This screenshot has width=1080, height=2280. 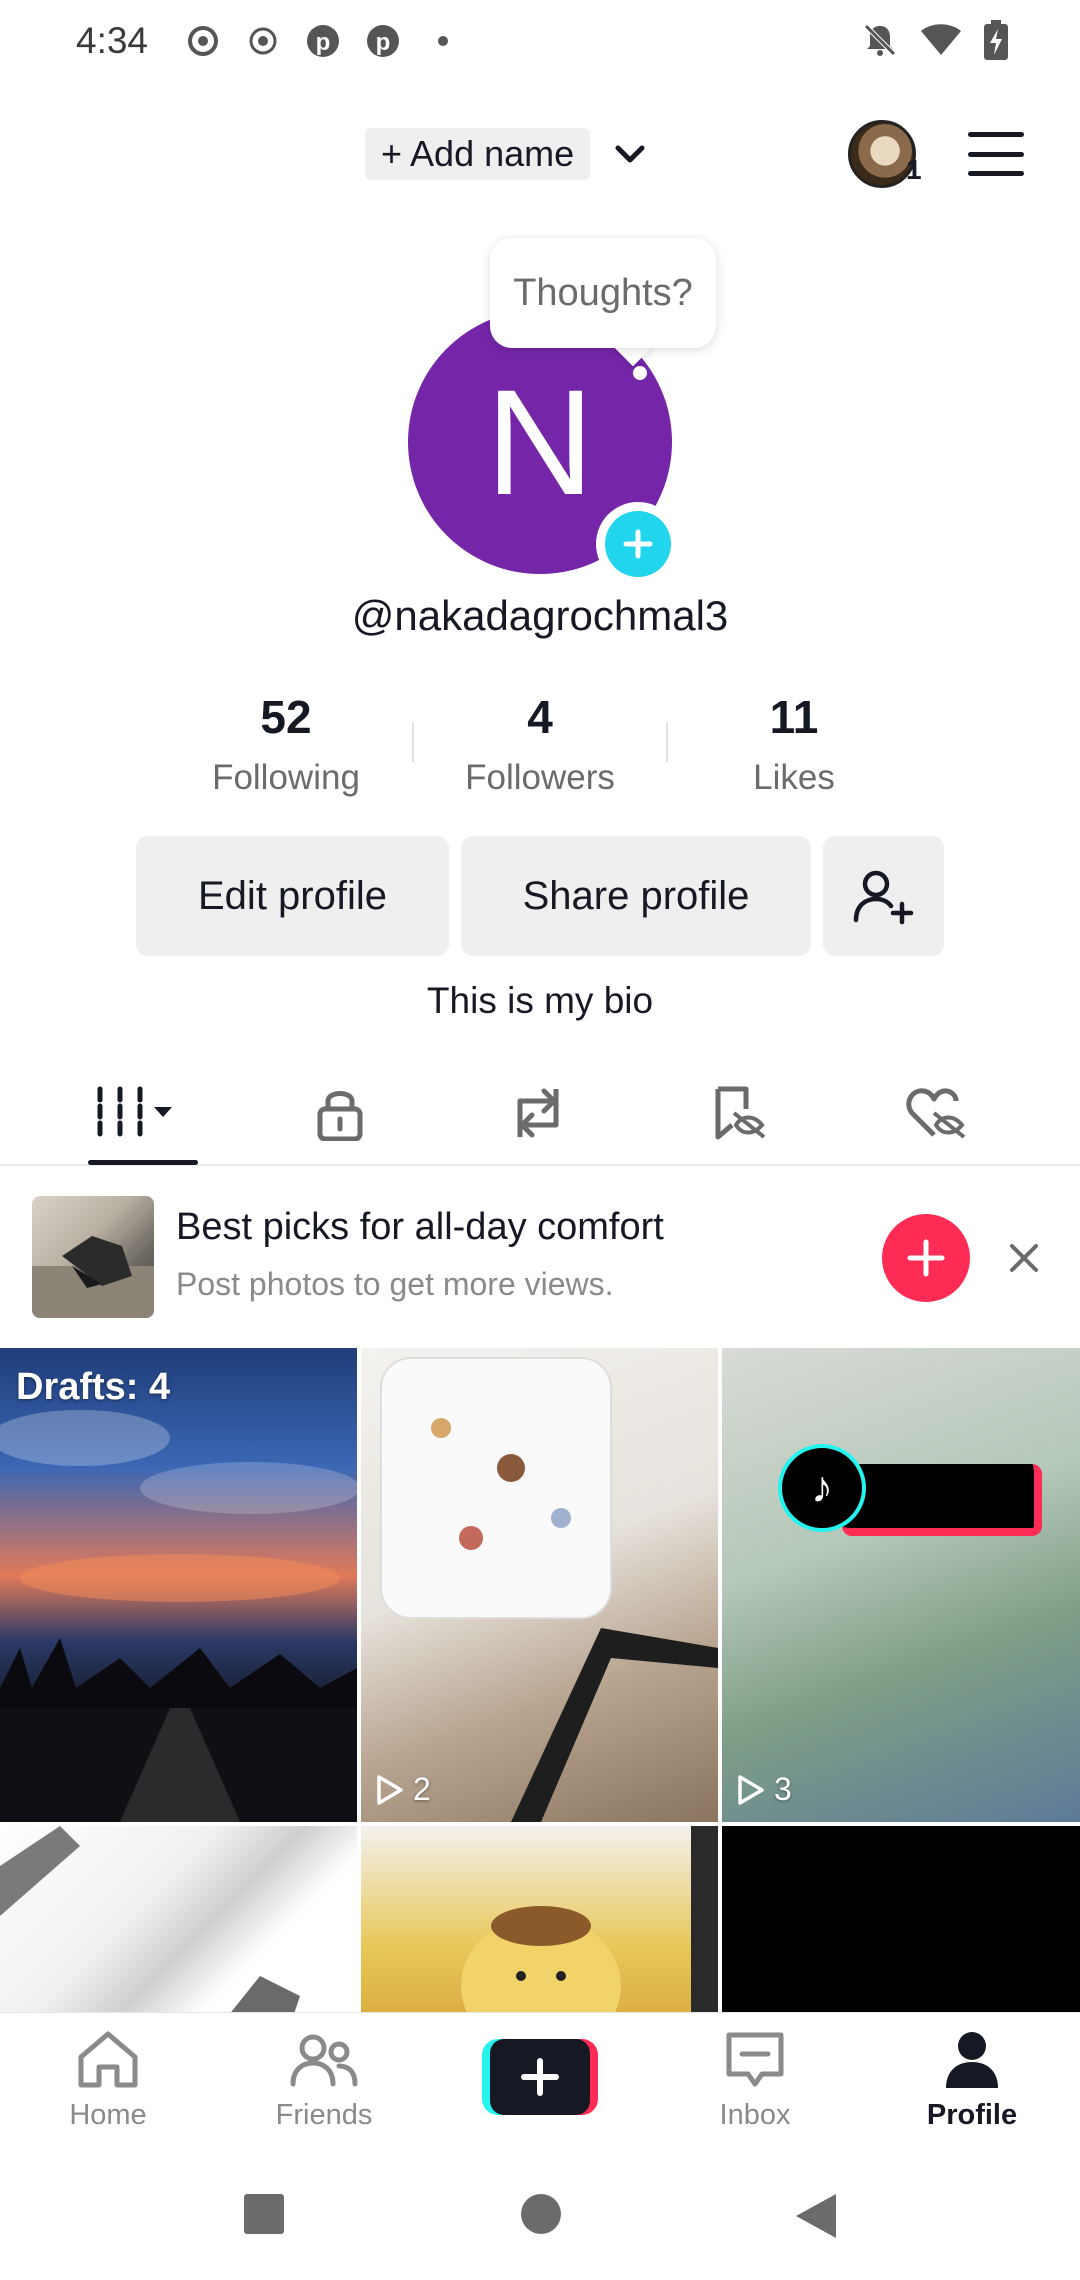 What do you see at coordinates (286, 744) in the screenshot?
I see `stat-following: 52 Following` at bounding box center [286, 744].